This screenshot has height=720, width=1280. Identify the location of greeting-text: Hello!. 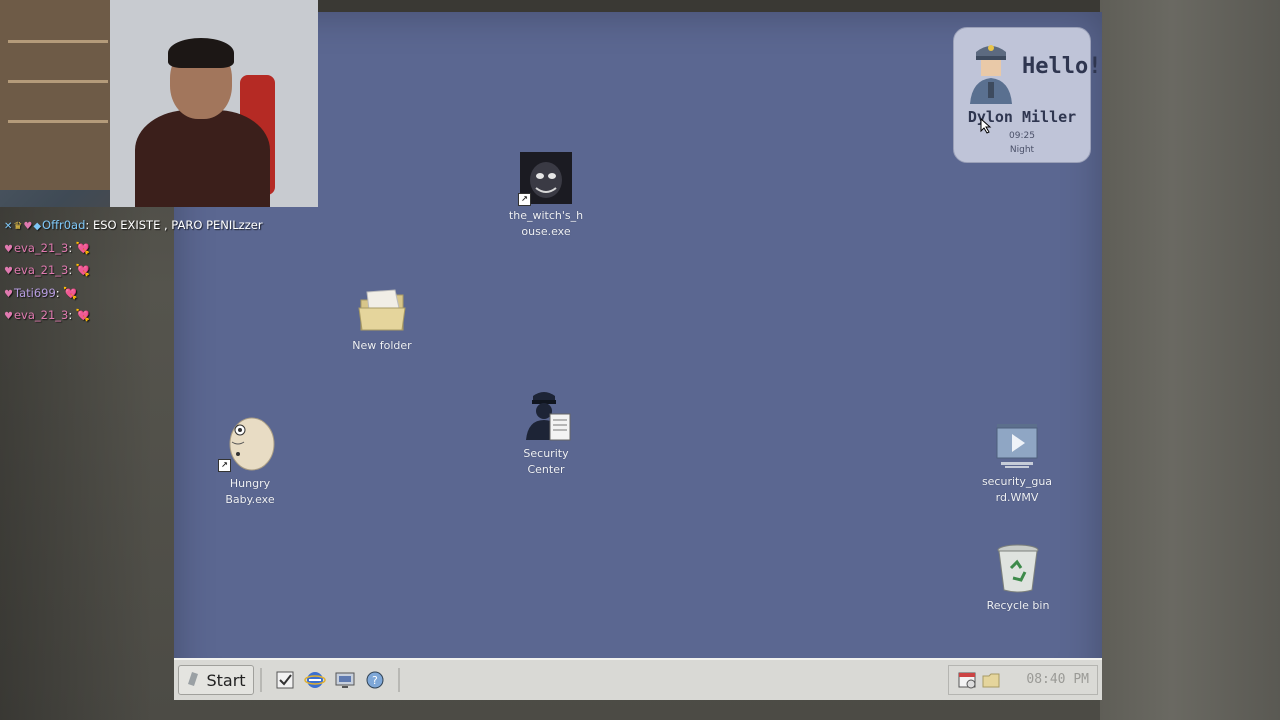
(1062, 66).